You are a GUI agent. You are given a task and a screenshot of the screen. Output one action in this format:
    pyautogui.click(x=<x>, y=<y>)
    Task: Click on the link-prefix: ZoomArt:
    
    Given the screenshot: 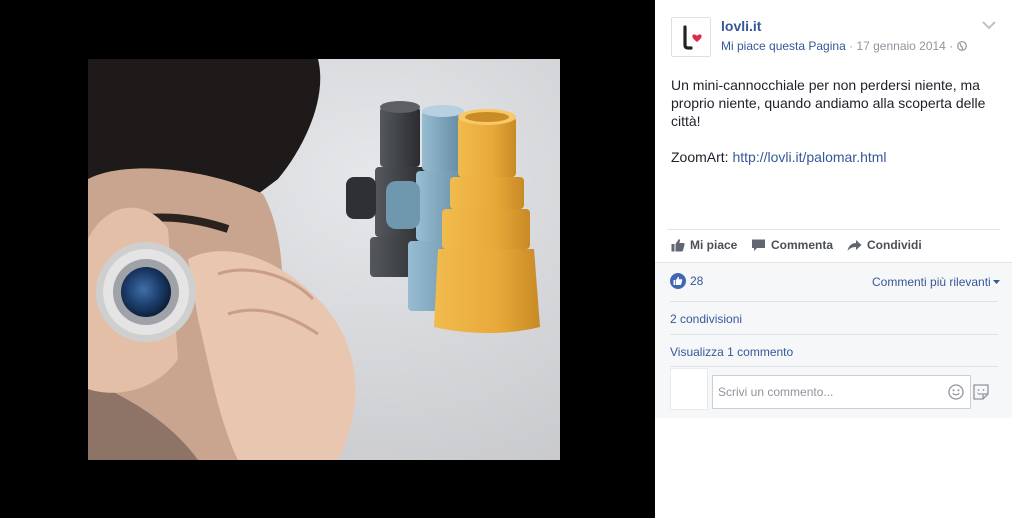 What is the action you would take?
    pyautogui.click(x=702, y=157)
    